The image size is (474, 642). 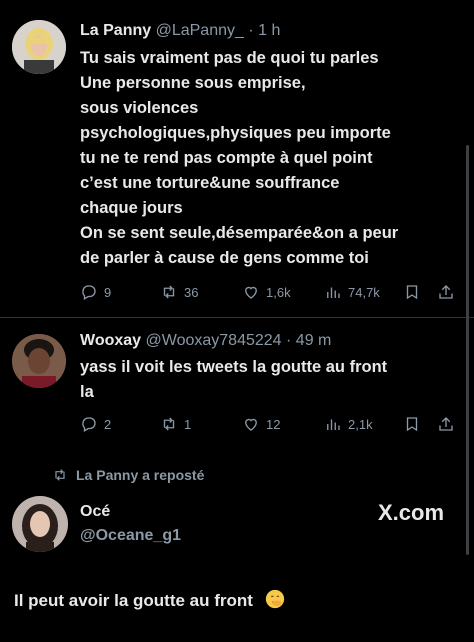 I want to click on views-button: 74,7k, so click(x=352, y=292).